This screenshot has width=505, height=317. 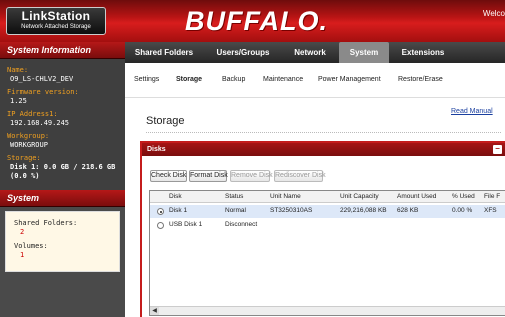 What do you see at coordinates (66, 232) in the screenshot?
I see `shared-folders-count: 2` at bounding box center [66, 232].